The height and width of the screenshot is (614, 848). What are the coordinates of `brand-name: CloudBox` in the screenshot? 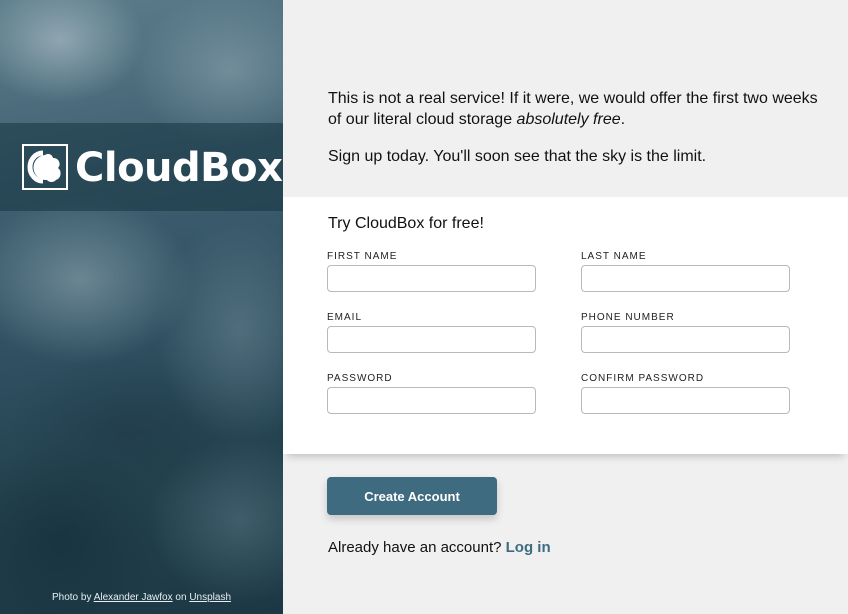 It's located at (179, 168).